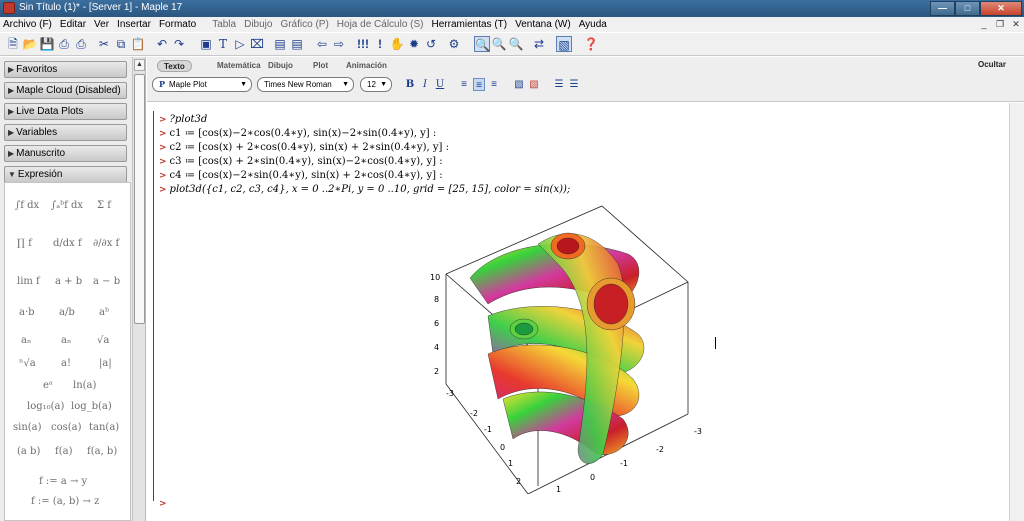 Image resolution: width=1024 pixels, height=521 pixels. Describe the element at coordinates (13, 44) in the screenshot. I see `new-document-icon: 🗎` at that location.